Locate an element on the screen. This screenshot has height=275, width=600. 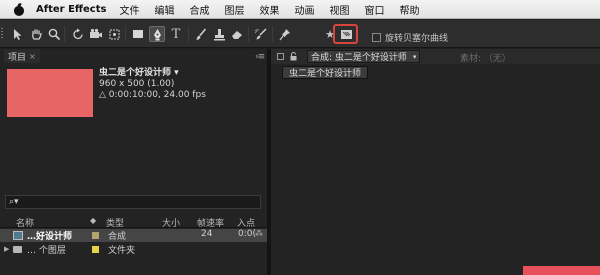
menu-app-name: After Effects is located at coordinates (71, 9).